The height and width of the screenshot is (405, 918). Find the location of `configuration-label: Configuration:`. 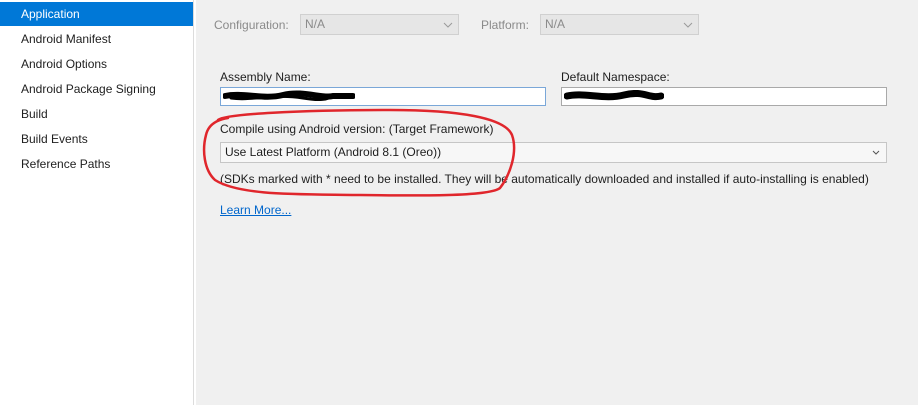

configuration-label: Configuration: is located at coordinates (251, 25).